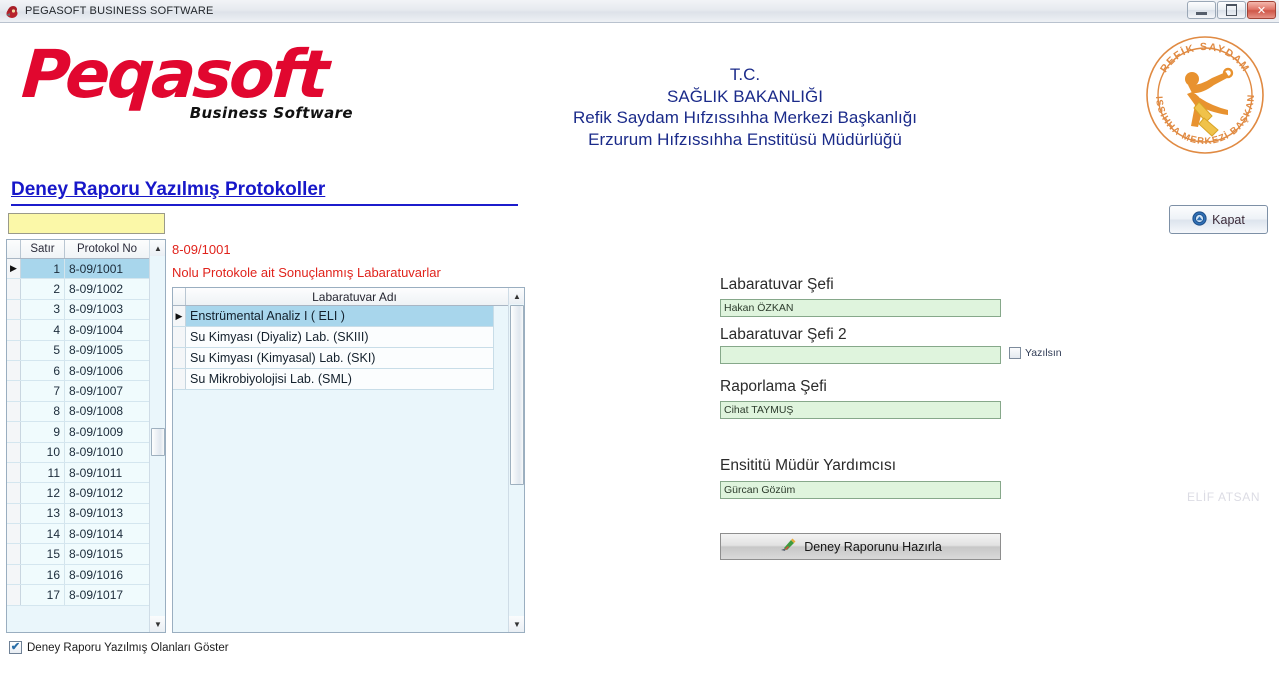 This screenshot has height=675, width=1279. What do you see at coordinates (860, 308) in the screenshot?
I see `lab-chief-input` at bounding box center [860, 308].